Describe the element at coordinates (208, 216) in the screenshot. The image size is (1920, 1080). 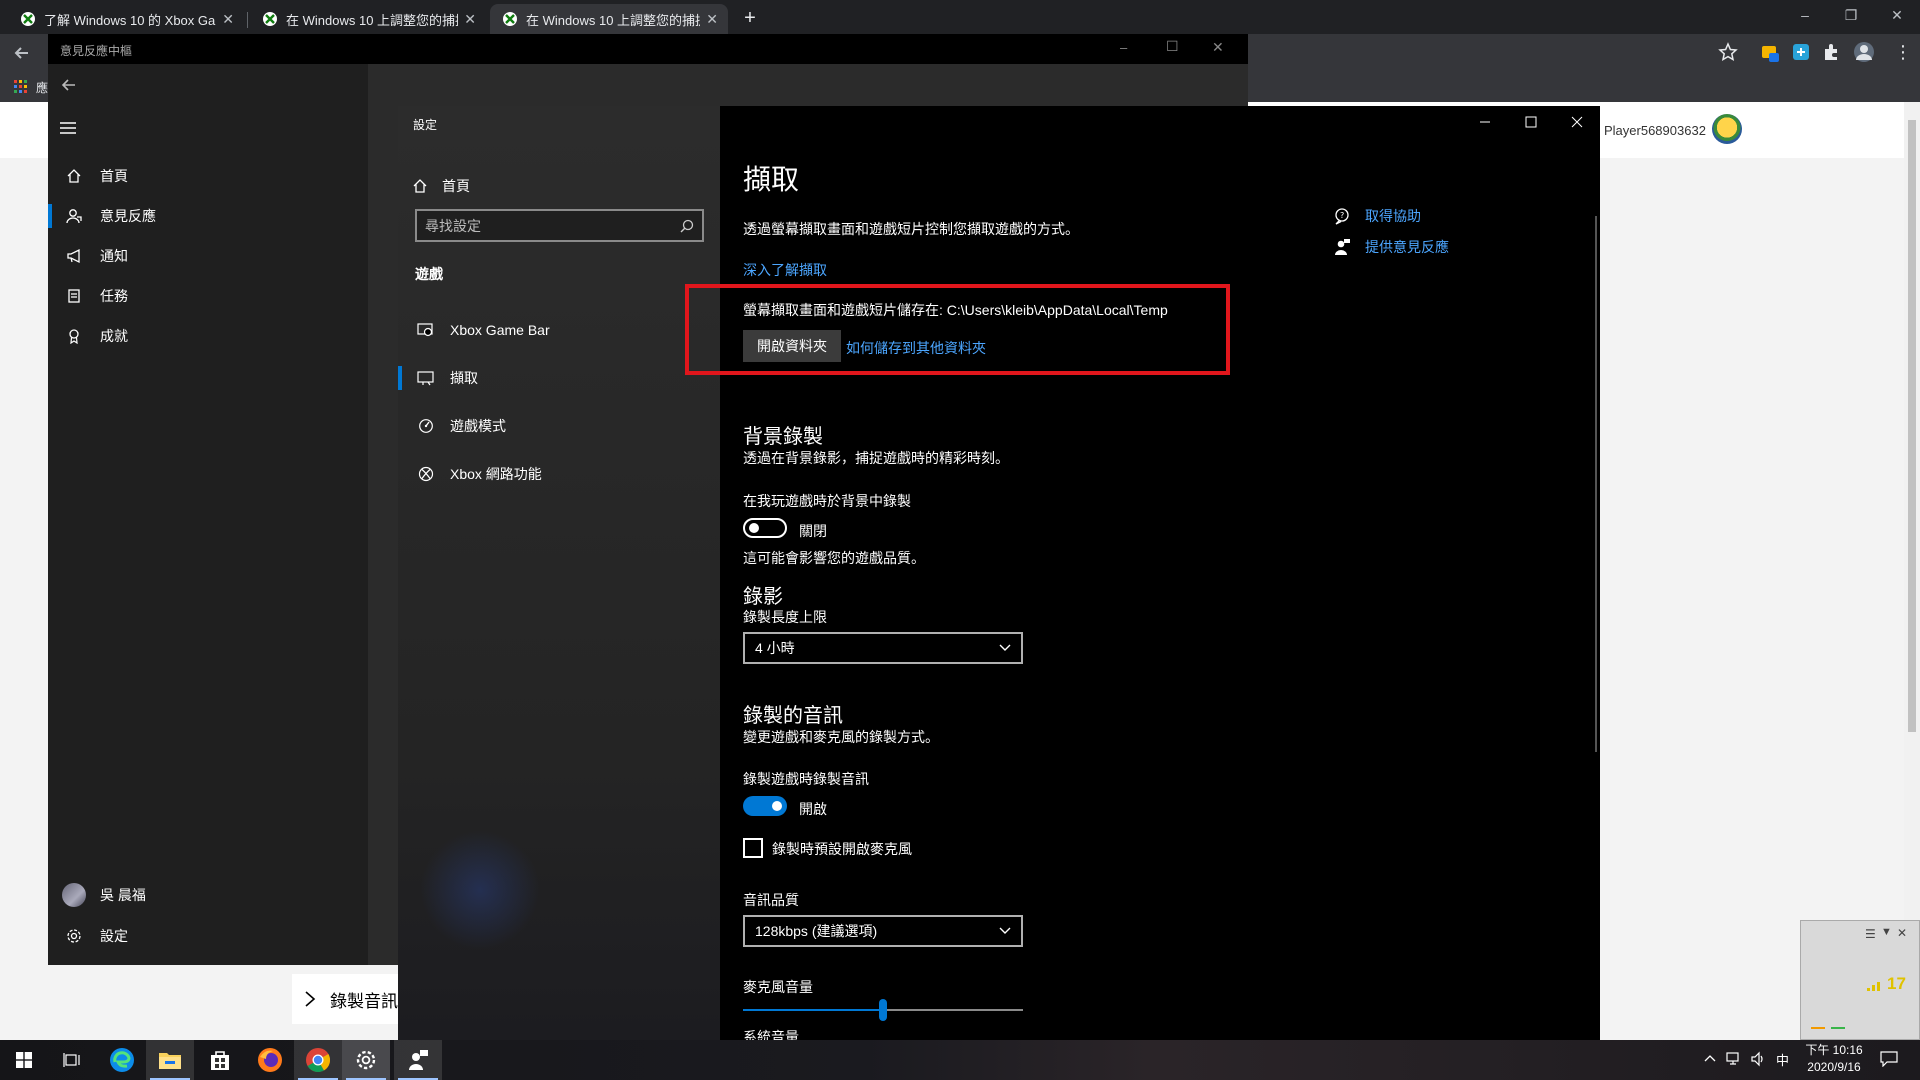
I see `fh-nav-feedback: 意見反應` at that location.